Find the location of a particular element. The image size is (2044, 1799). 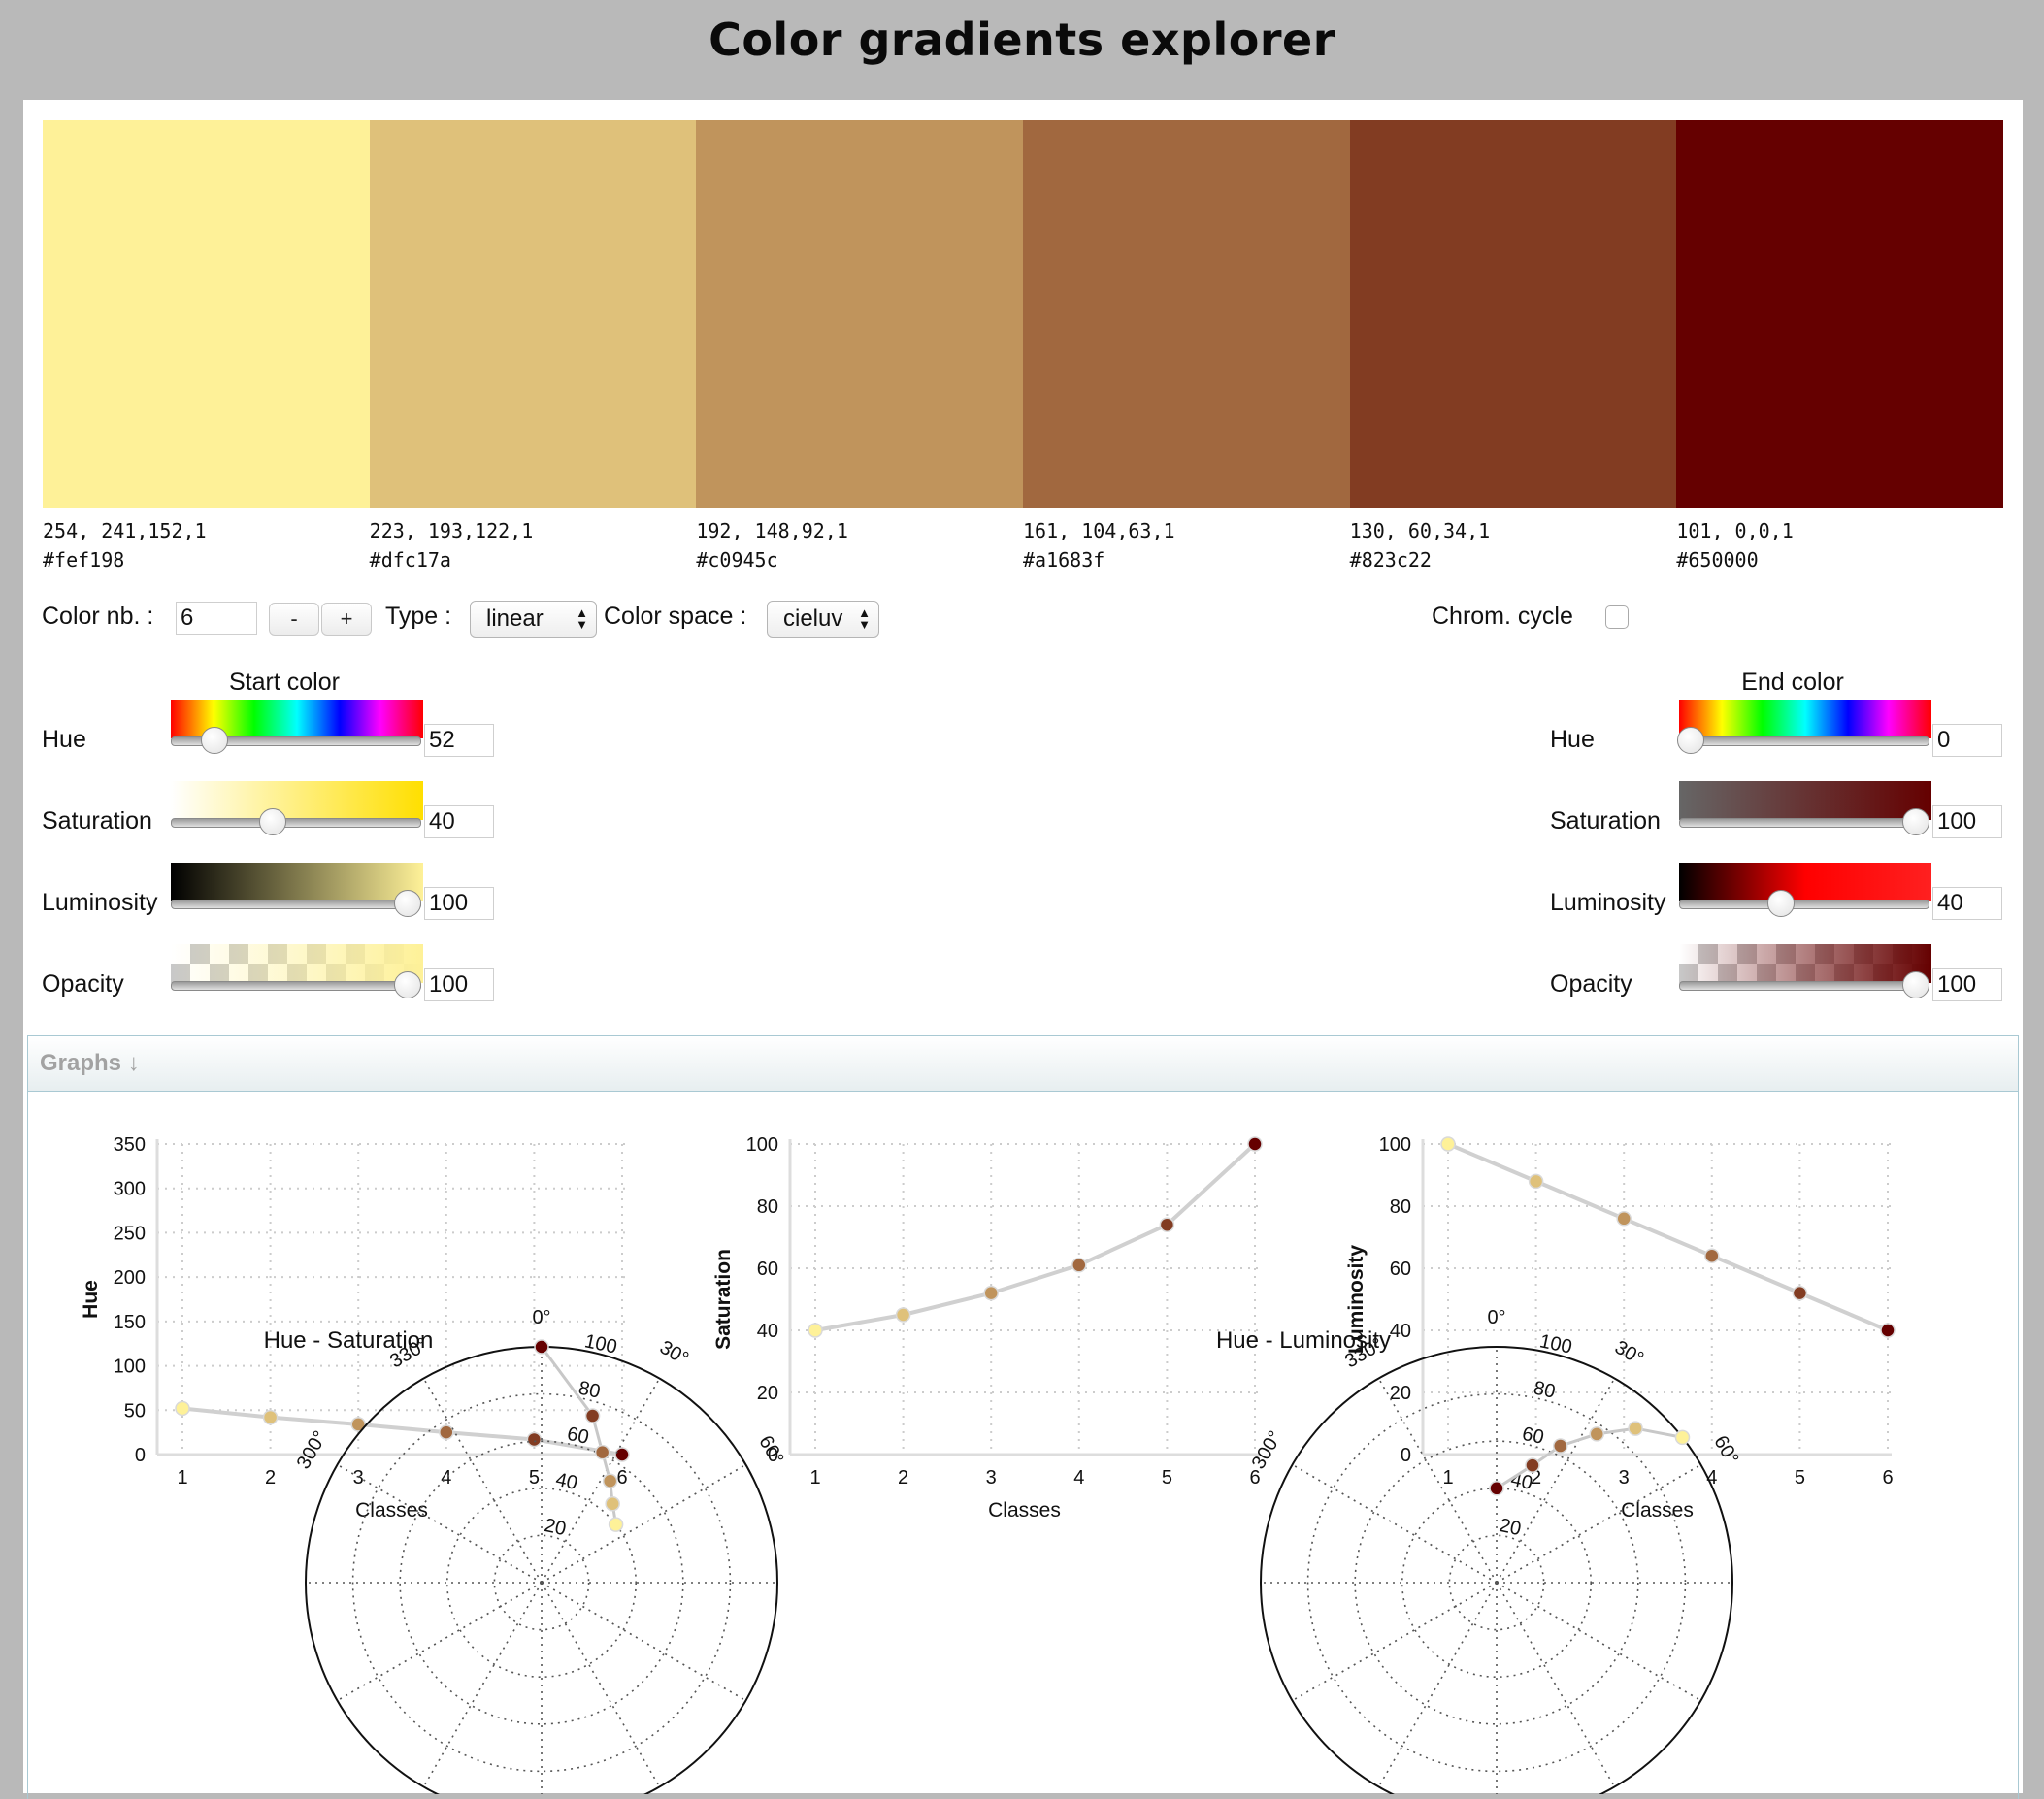

increase-button: + is located at coordinates (346, 619).